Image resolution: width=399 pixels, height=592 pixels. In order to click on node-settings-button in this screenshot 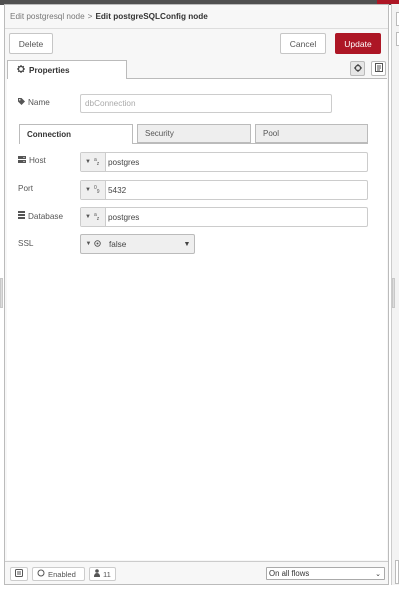, I will do `click(357, 68)`.